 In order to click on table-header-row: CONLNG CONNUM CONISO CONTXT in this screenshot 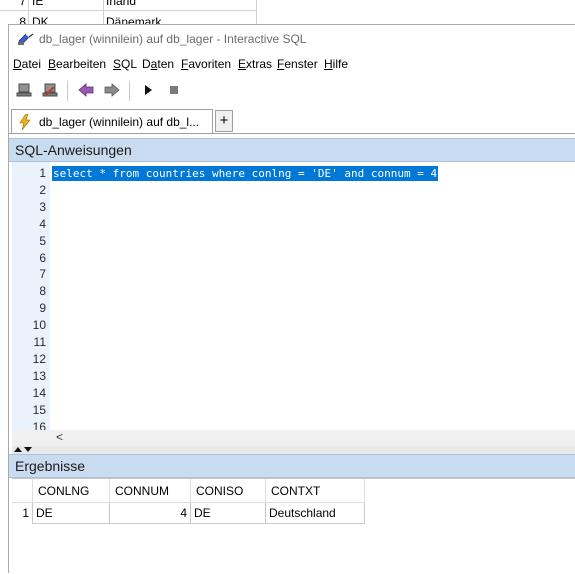, I will do `click(188, 491)`.